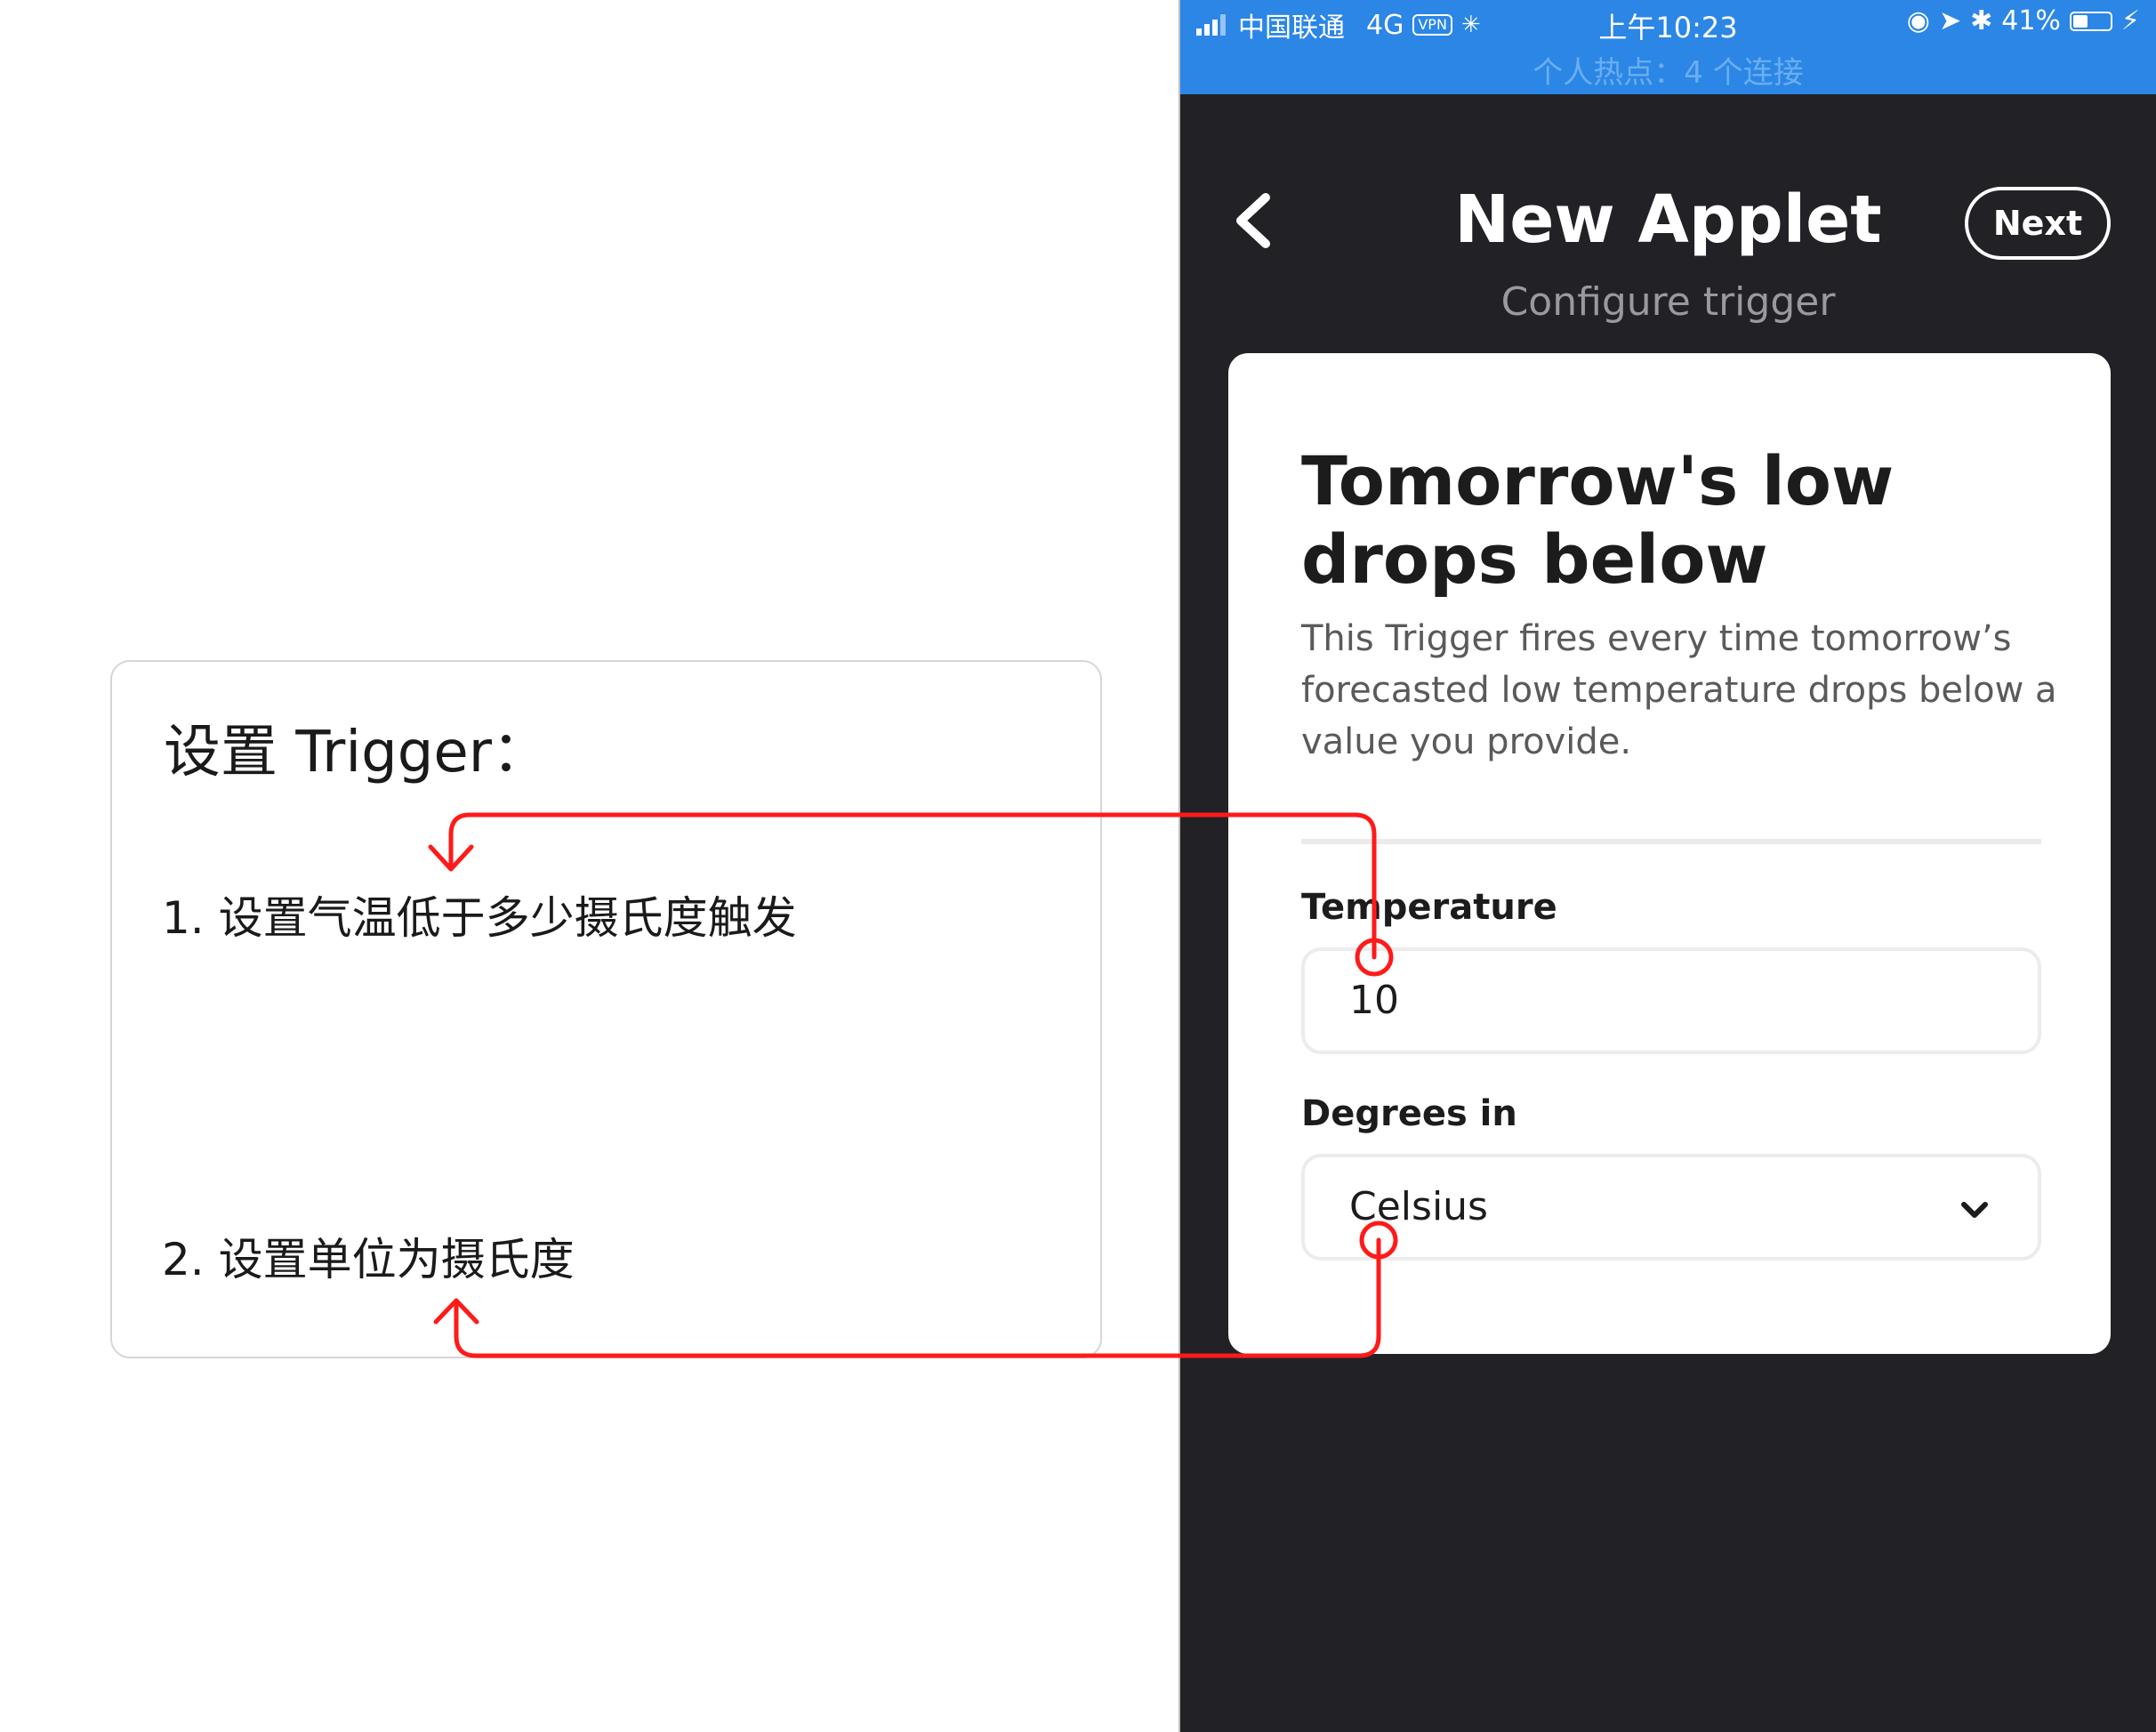 The height and width of the screenshot is (1732, 2156). Describe the element at coordinates (1950, 20) in the screenshot. I see `location-icon: ➤` at that location.